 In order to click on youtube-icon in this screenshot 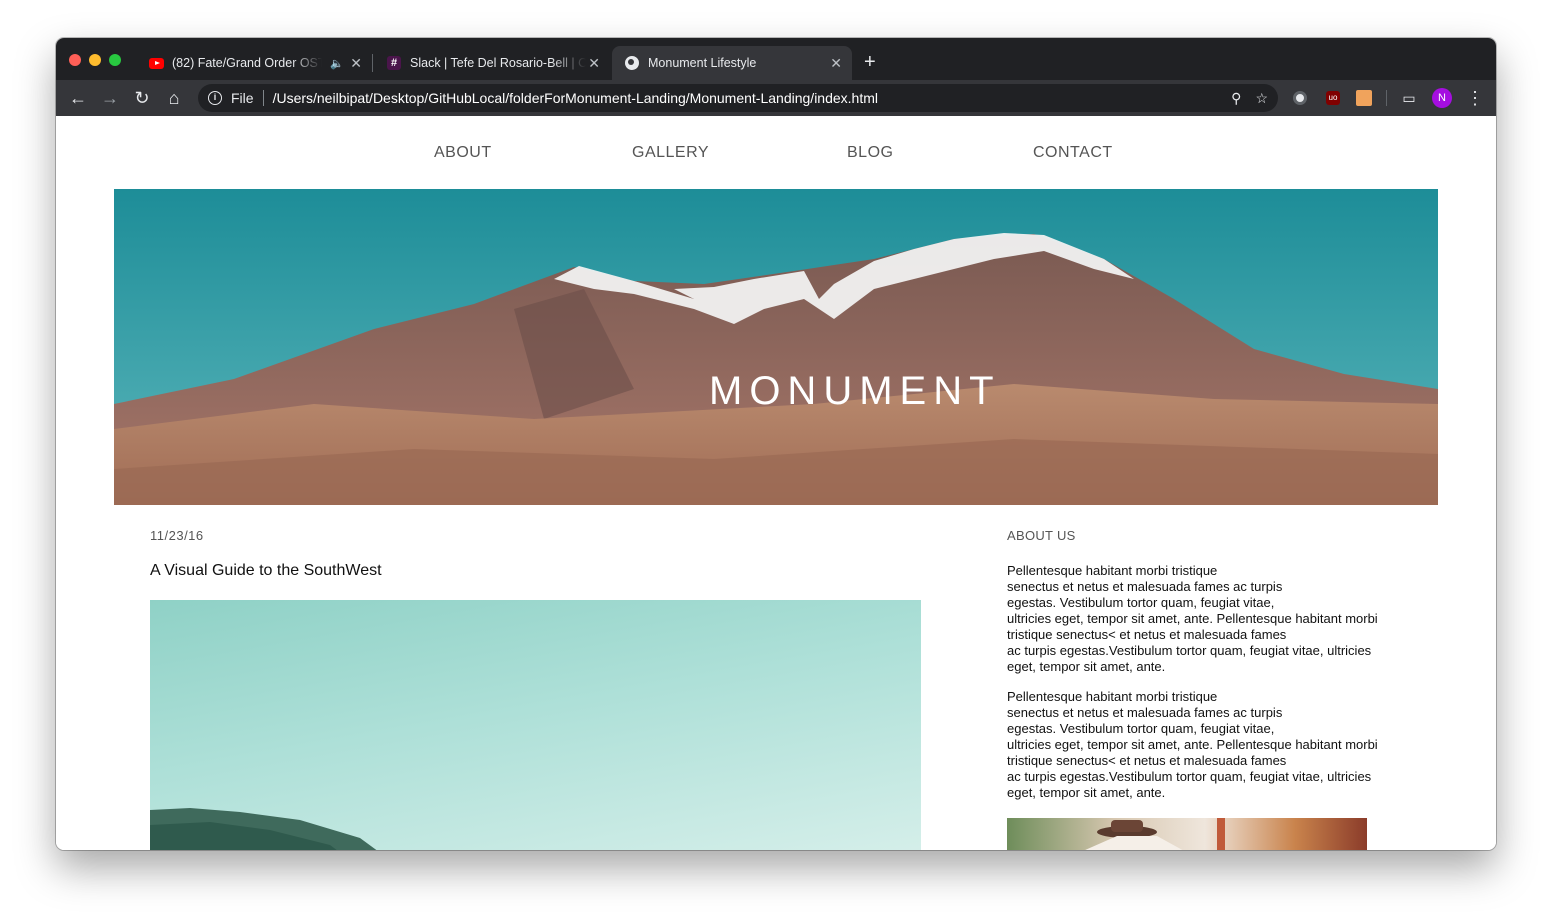, I will do `click(156, 63)`.